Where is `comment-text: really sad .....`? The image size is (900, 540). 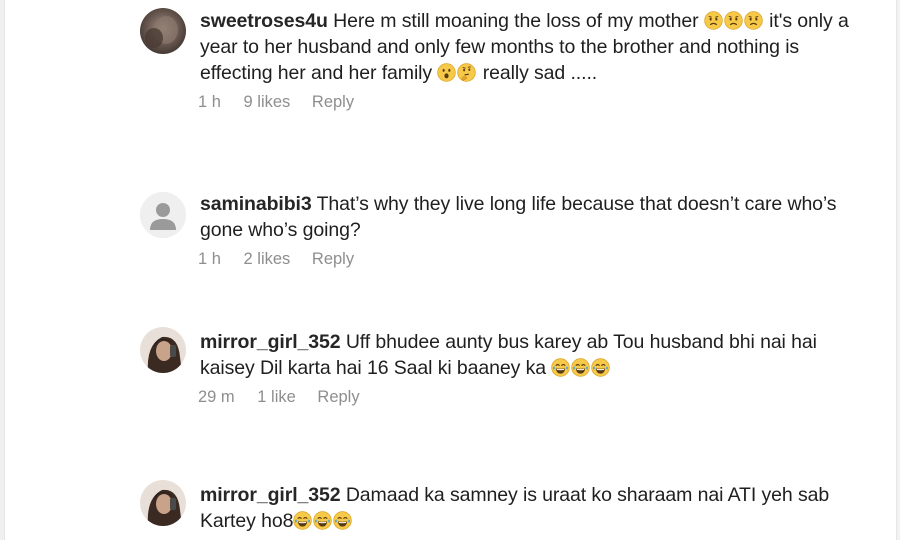
comment-text: really sad ..... is located at coordinates (540, 73).